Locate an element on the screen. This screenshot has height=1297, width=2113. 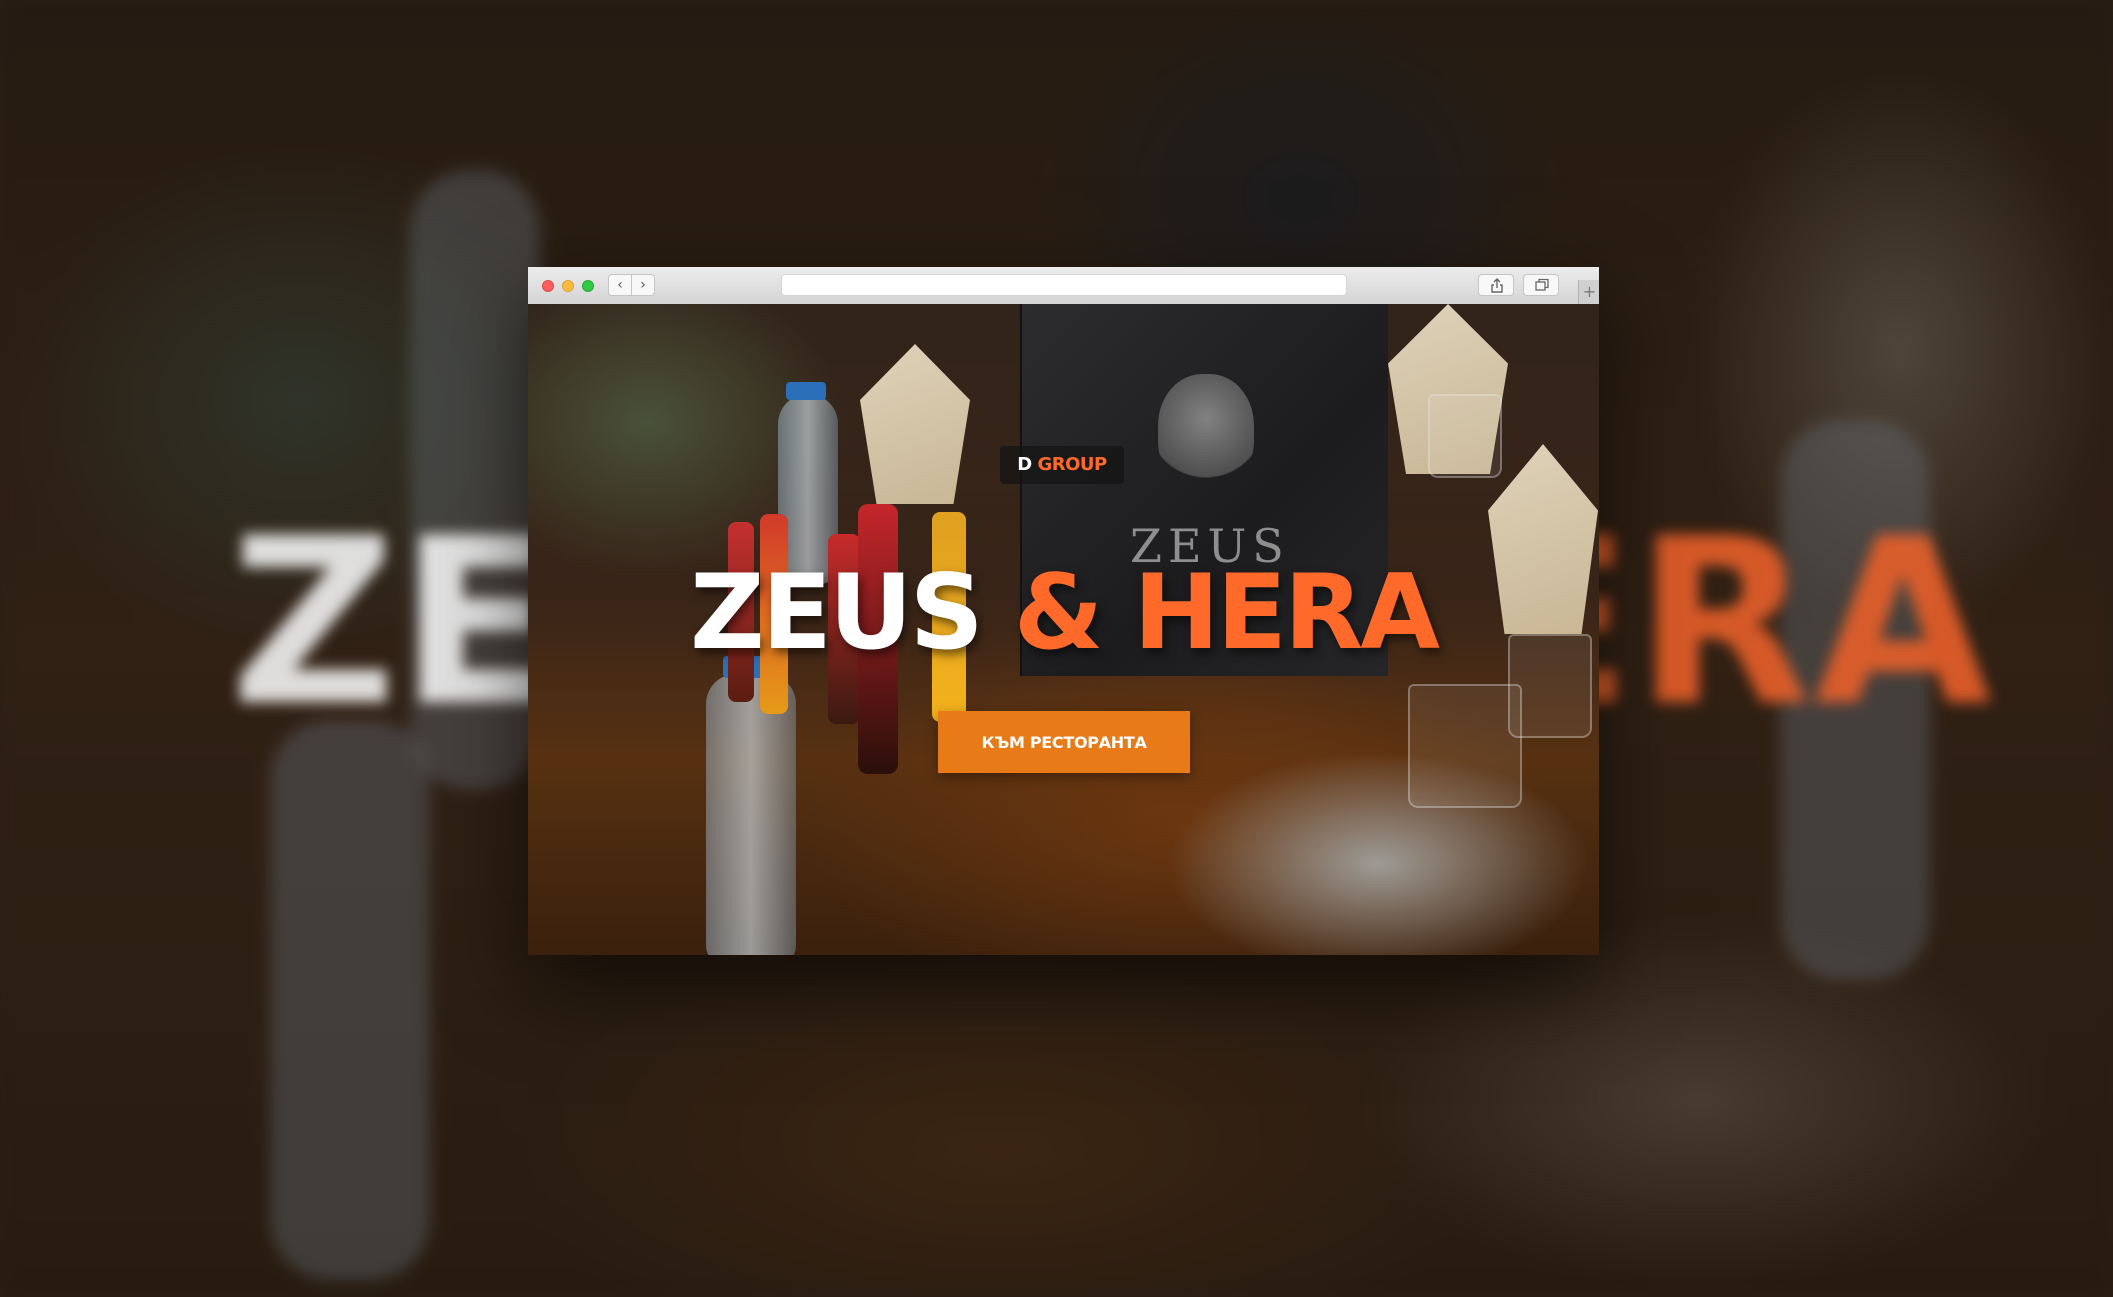
minimize-dot-icon is located at coordinates (568, 286).